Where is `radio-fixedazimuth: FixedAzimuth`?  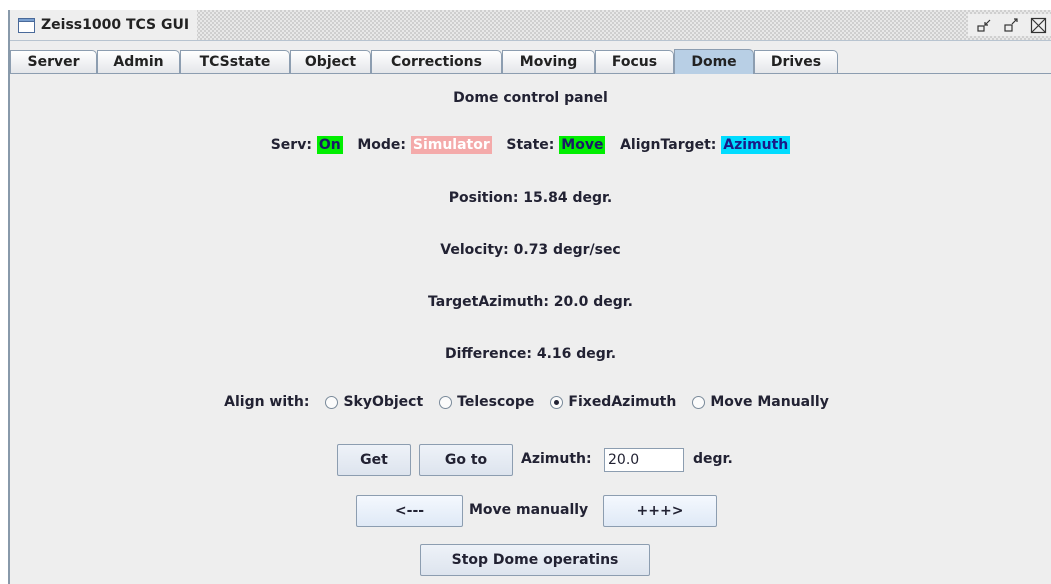
radio-fixedazimuth: FixedAzimuth is located at coordinates (613, 402).